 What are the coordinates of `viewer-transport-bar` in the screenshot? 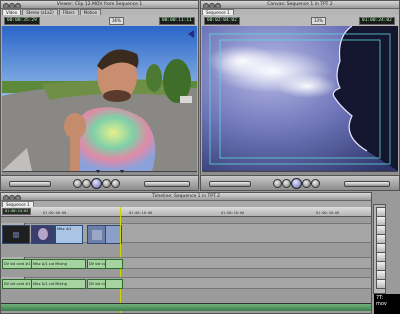 It's located at (99, 182).